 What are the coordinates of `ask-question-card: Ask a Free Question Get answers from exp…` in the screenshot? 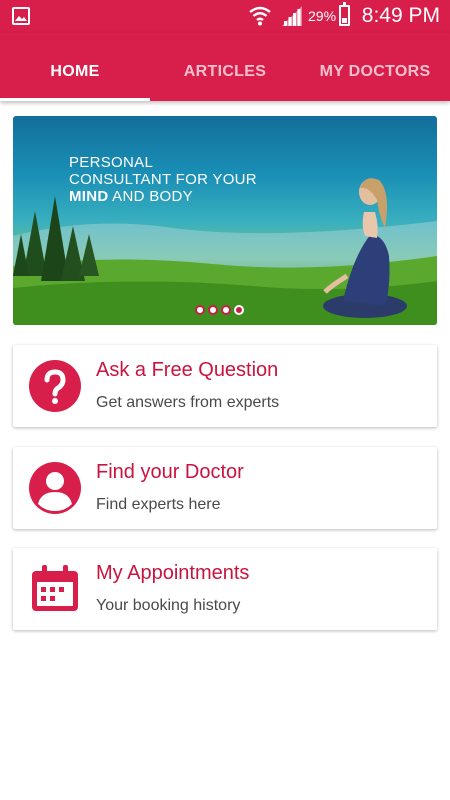 It's located at (225, 386).